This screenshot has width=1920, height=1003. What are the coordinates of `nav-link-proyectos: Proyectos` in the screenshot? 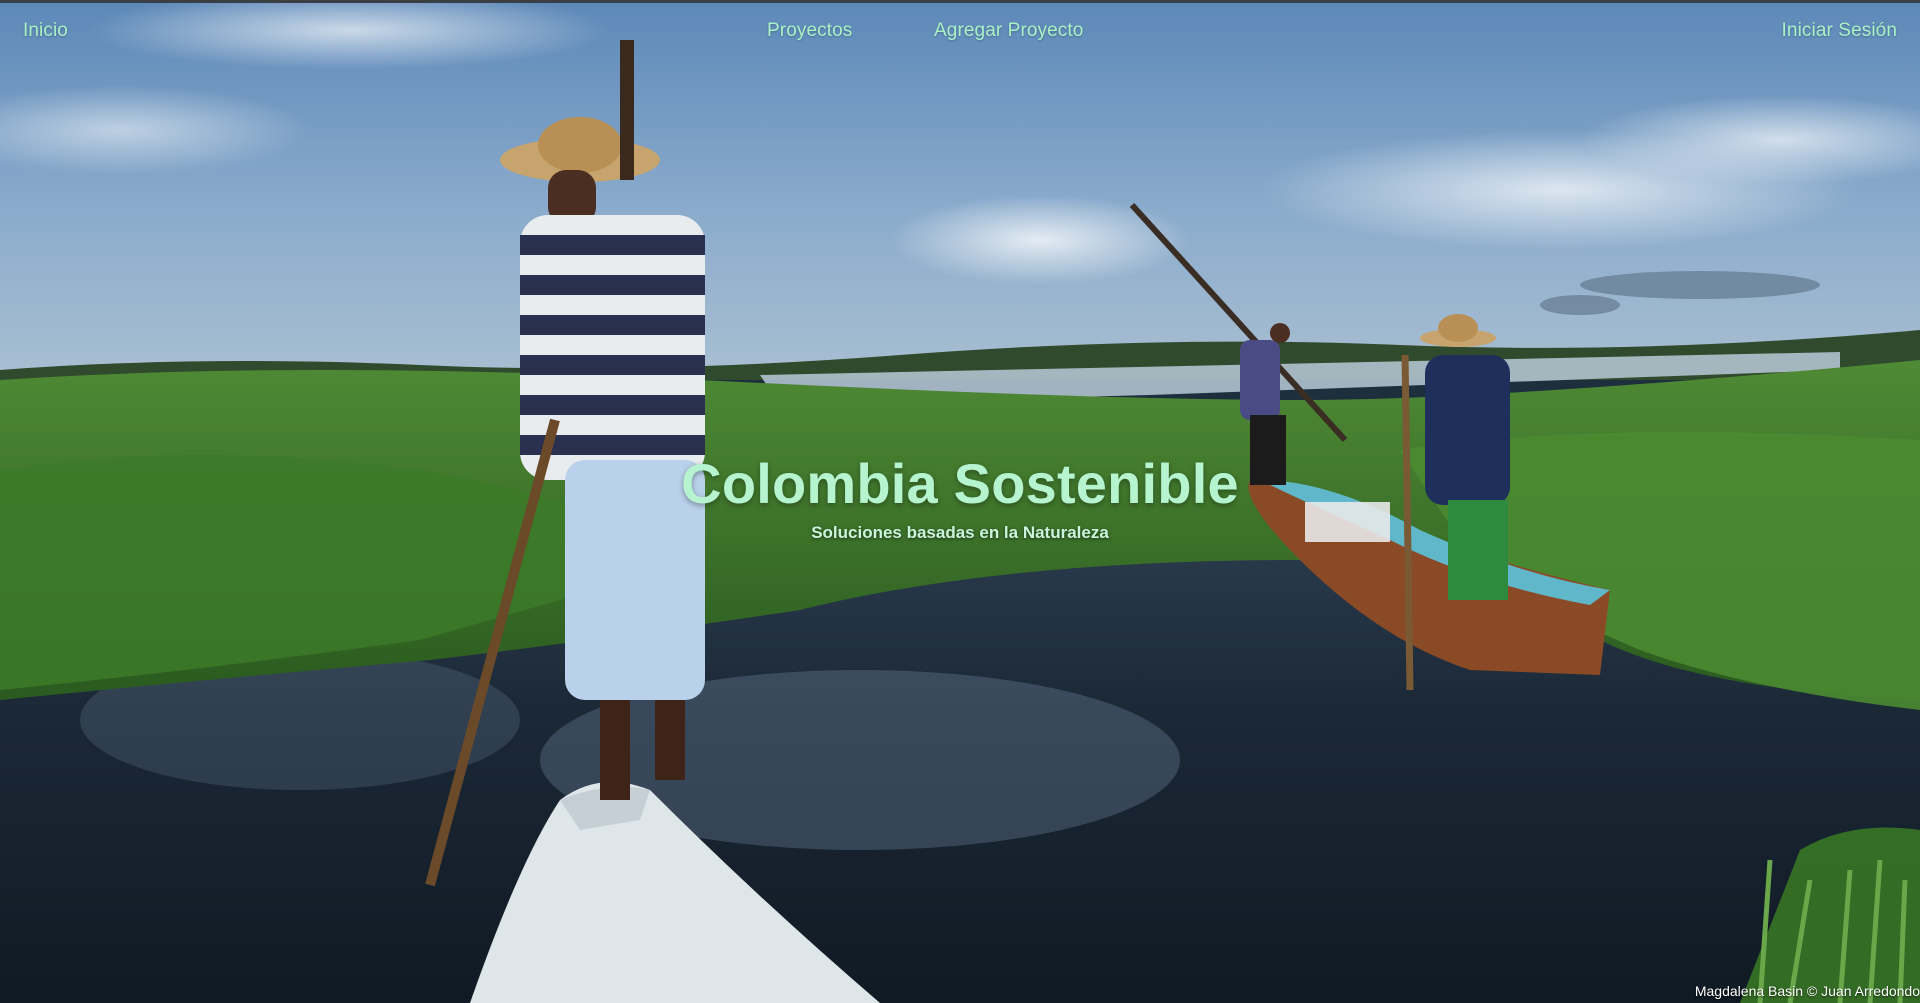 It's located at (809, 31).